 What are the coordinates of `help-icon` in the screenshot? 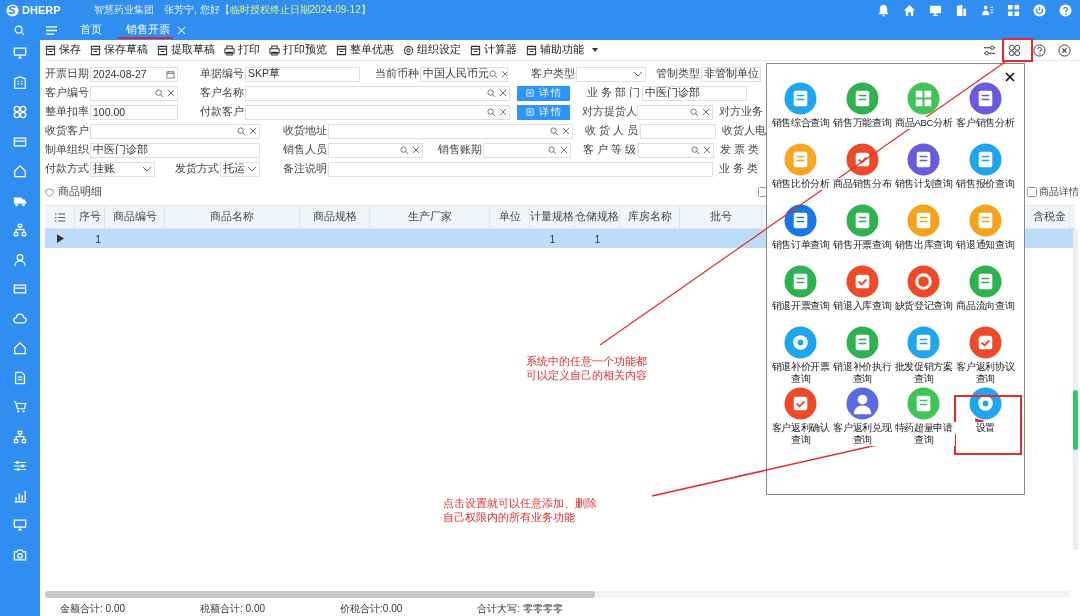 It's located at (1039, 50).